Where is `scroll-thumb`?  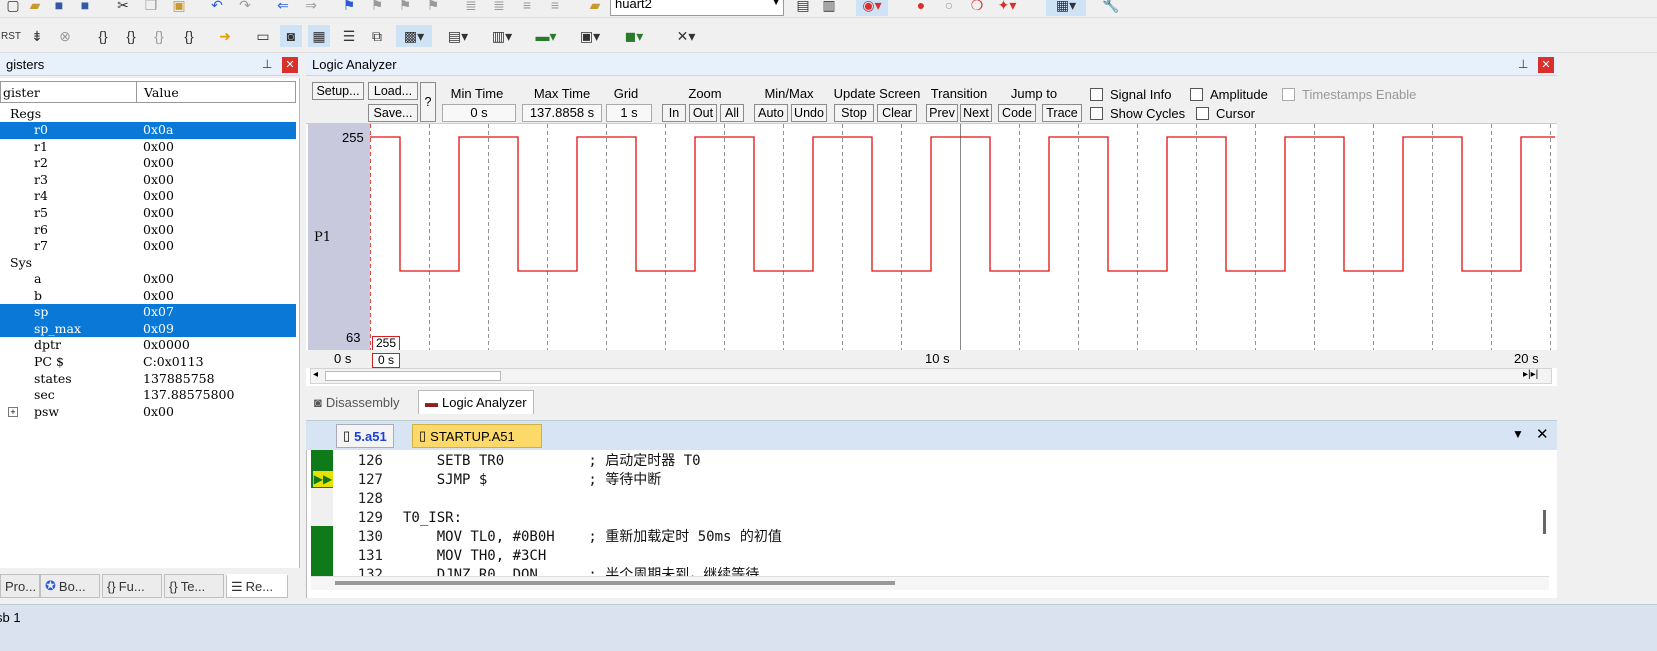 scroll-thumb is located at coordinates (413, 376).